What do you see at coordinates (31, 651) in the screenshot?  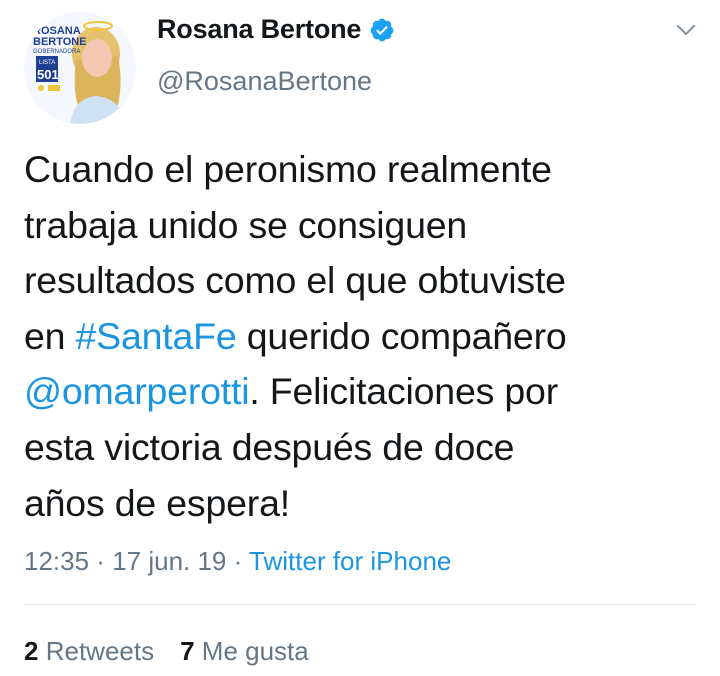 I see `retweets-count: 2` at bounding box center [31, 651].